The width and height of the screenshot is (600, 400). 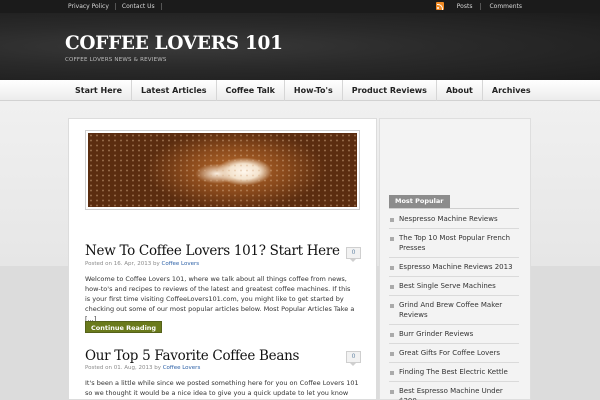 I want to click on popular-post-link: Grind And Brew Coffee Maker Reviews, so click(x=454, y=310).